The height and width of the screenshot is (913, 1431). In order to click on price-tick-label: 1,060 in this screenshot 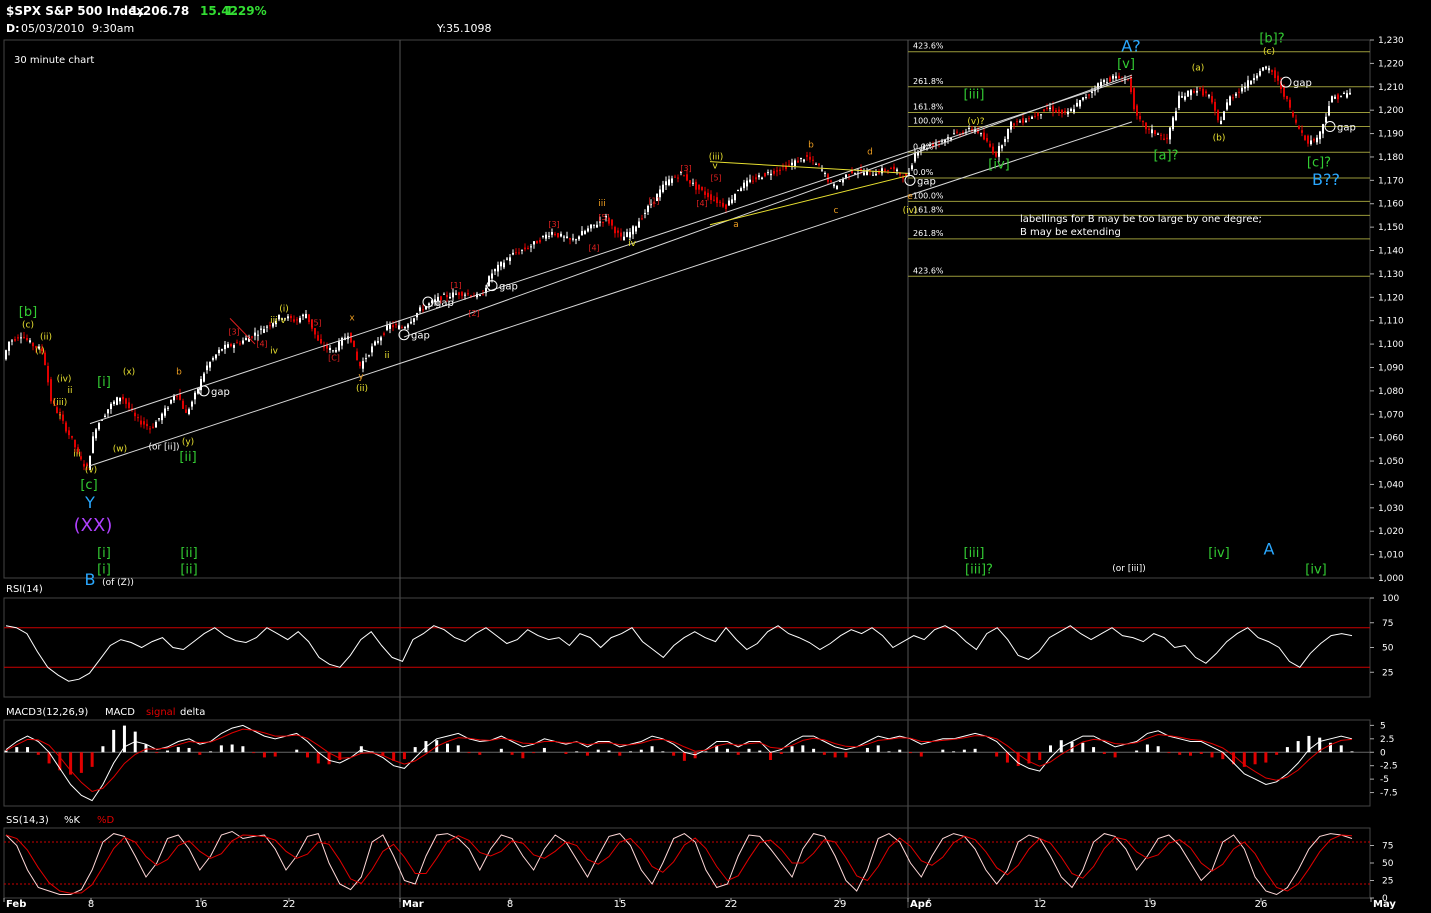, I will do `click(1391, 439)`.